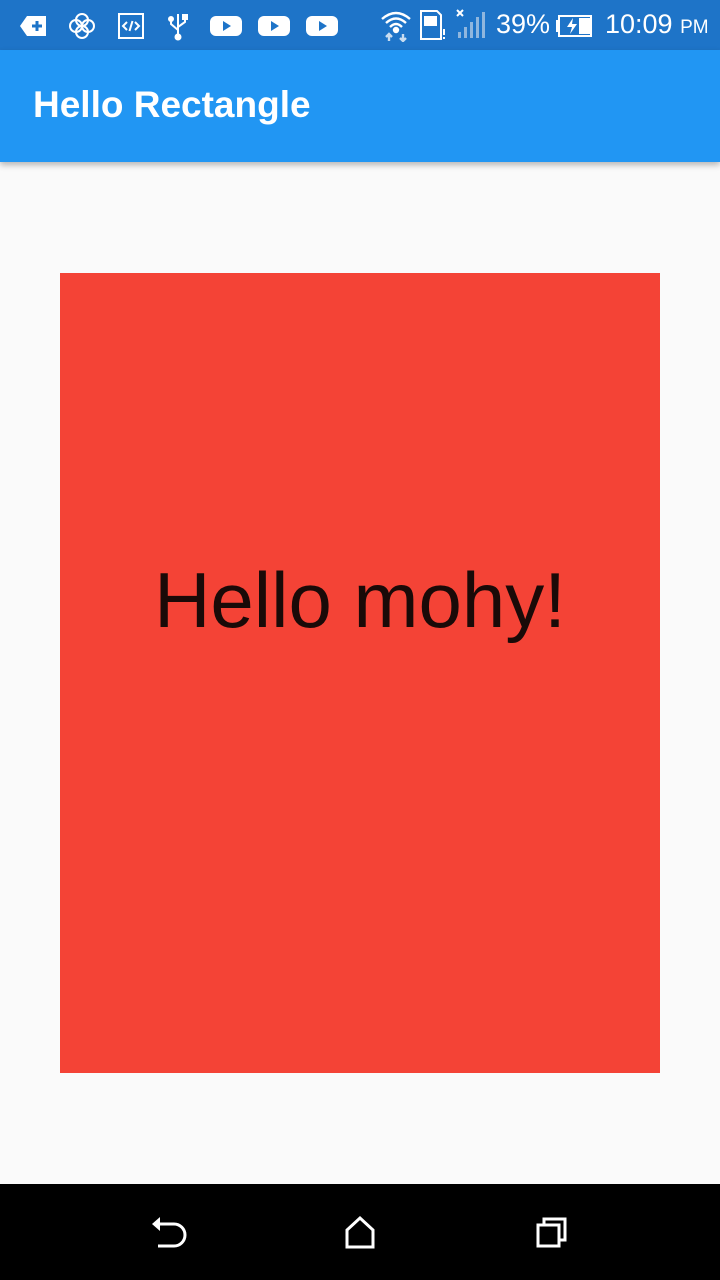 This screenshot has height=1280, width=720. What do you see at coordinates (639, 24) in the screenshot?
I see `clock-time: 10:09` at bounding box center [639, 24].